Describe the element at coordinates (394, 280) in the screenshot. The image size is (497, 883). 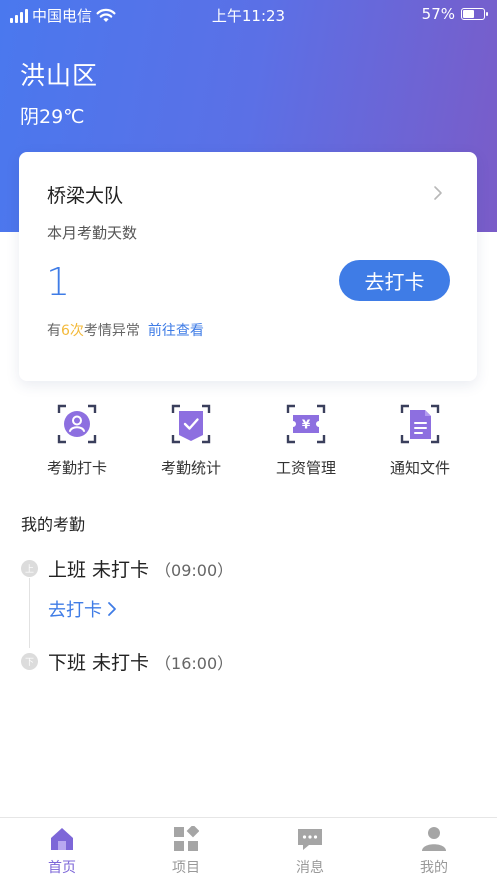
I see `punch-in-button: 去打卡` at that location.